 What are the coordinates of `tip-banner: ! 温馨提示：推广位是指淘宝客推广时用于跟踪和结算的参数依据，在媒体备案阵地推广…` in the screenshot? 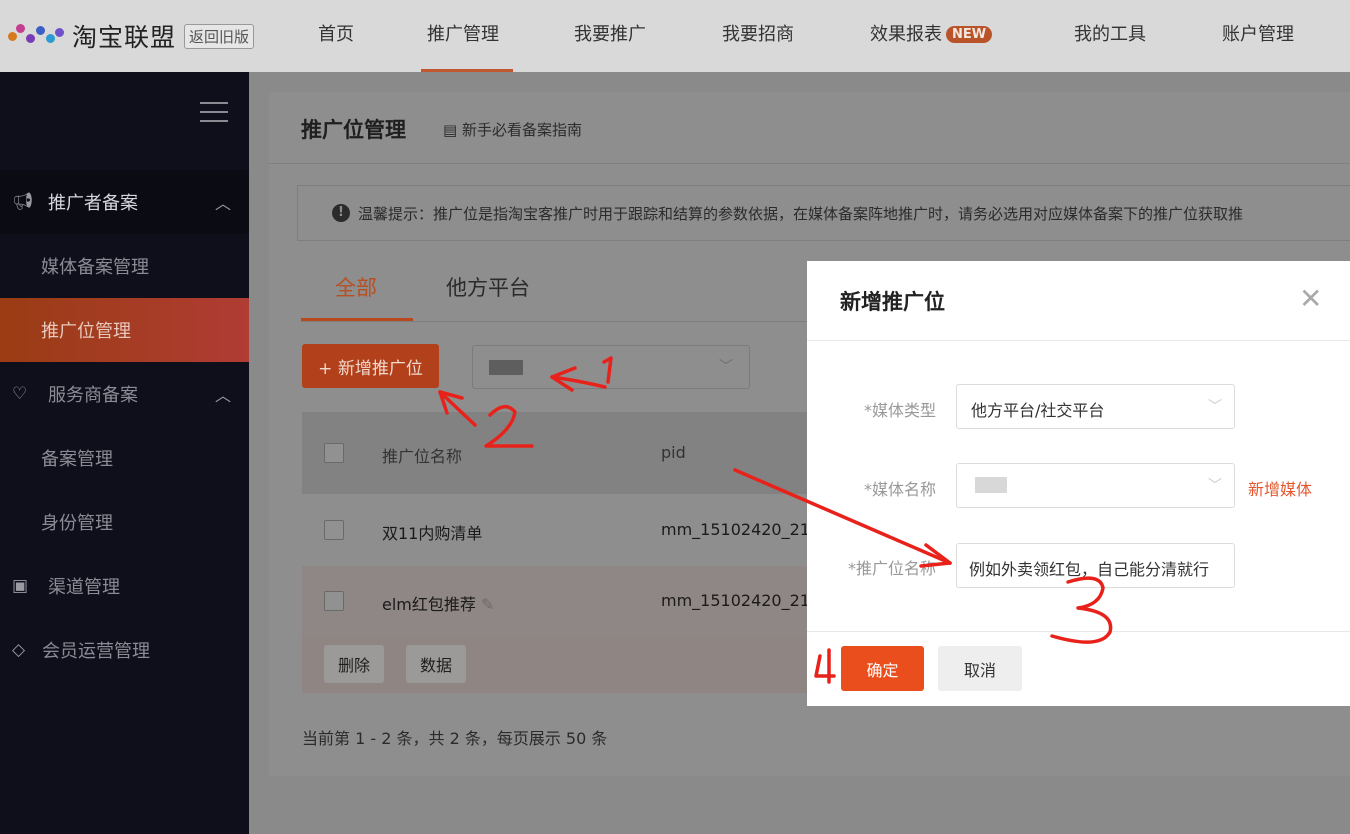 It's located at (823, 213).